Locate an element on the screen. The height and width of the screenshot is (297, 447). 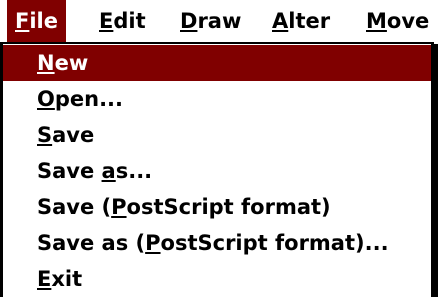
menu-item-save-label: ave is located at coordinates (73, 135).